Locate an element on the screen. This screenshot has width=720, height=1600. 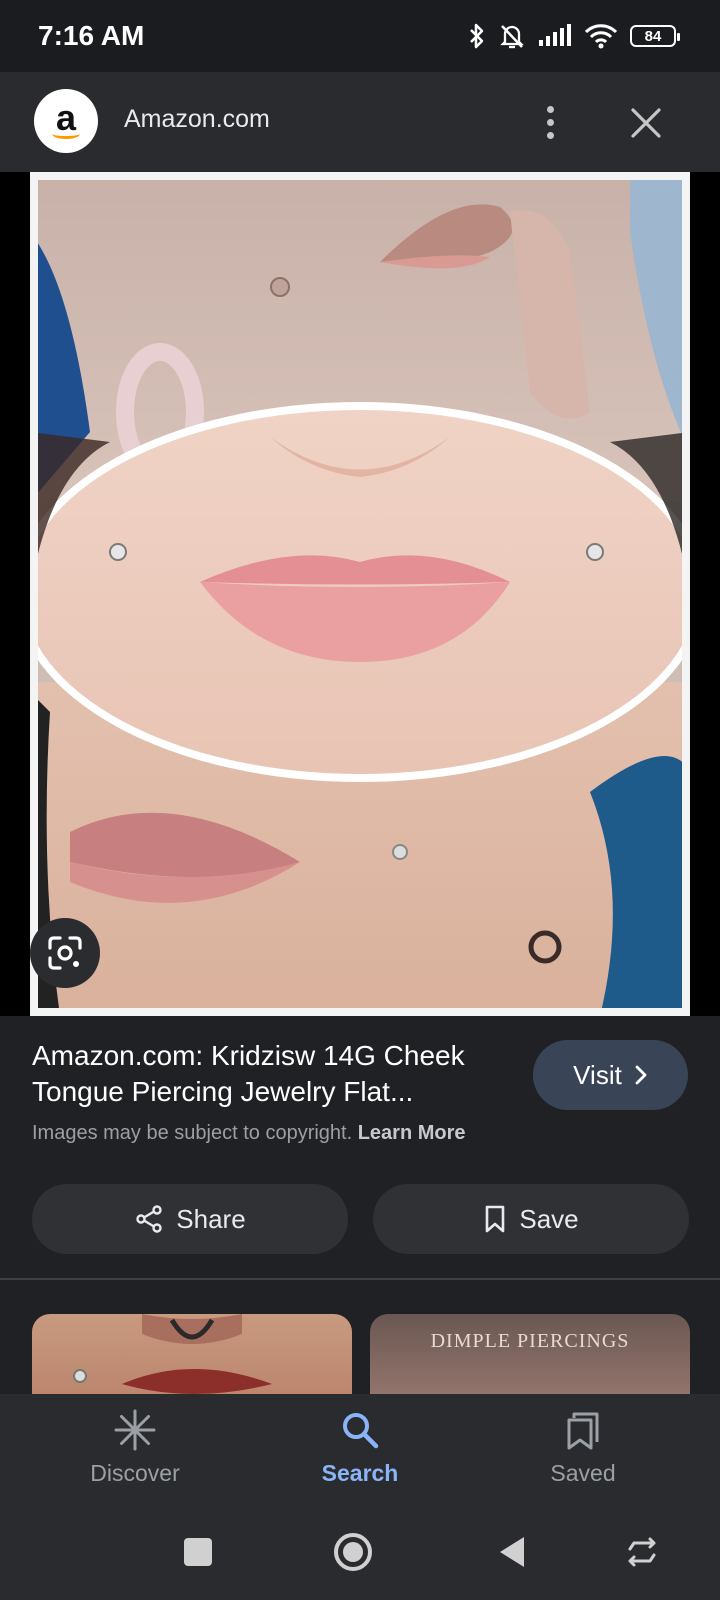
related-image-thumb is located at coordinates (192, 1354).